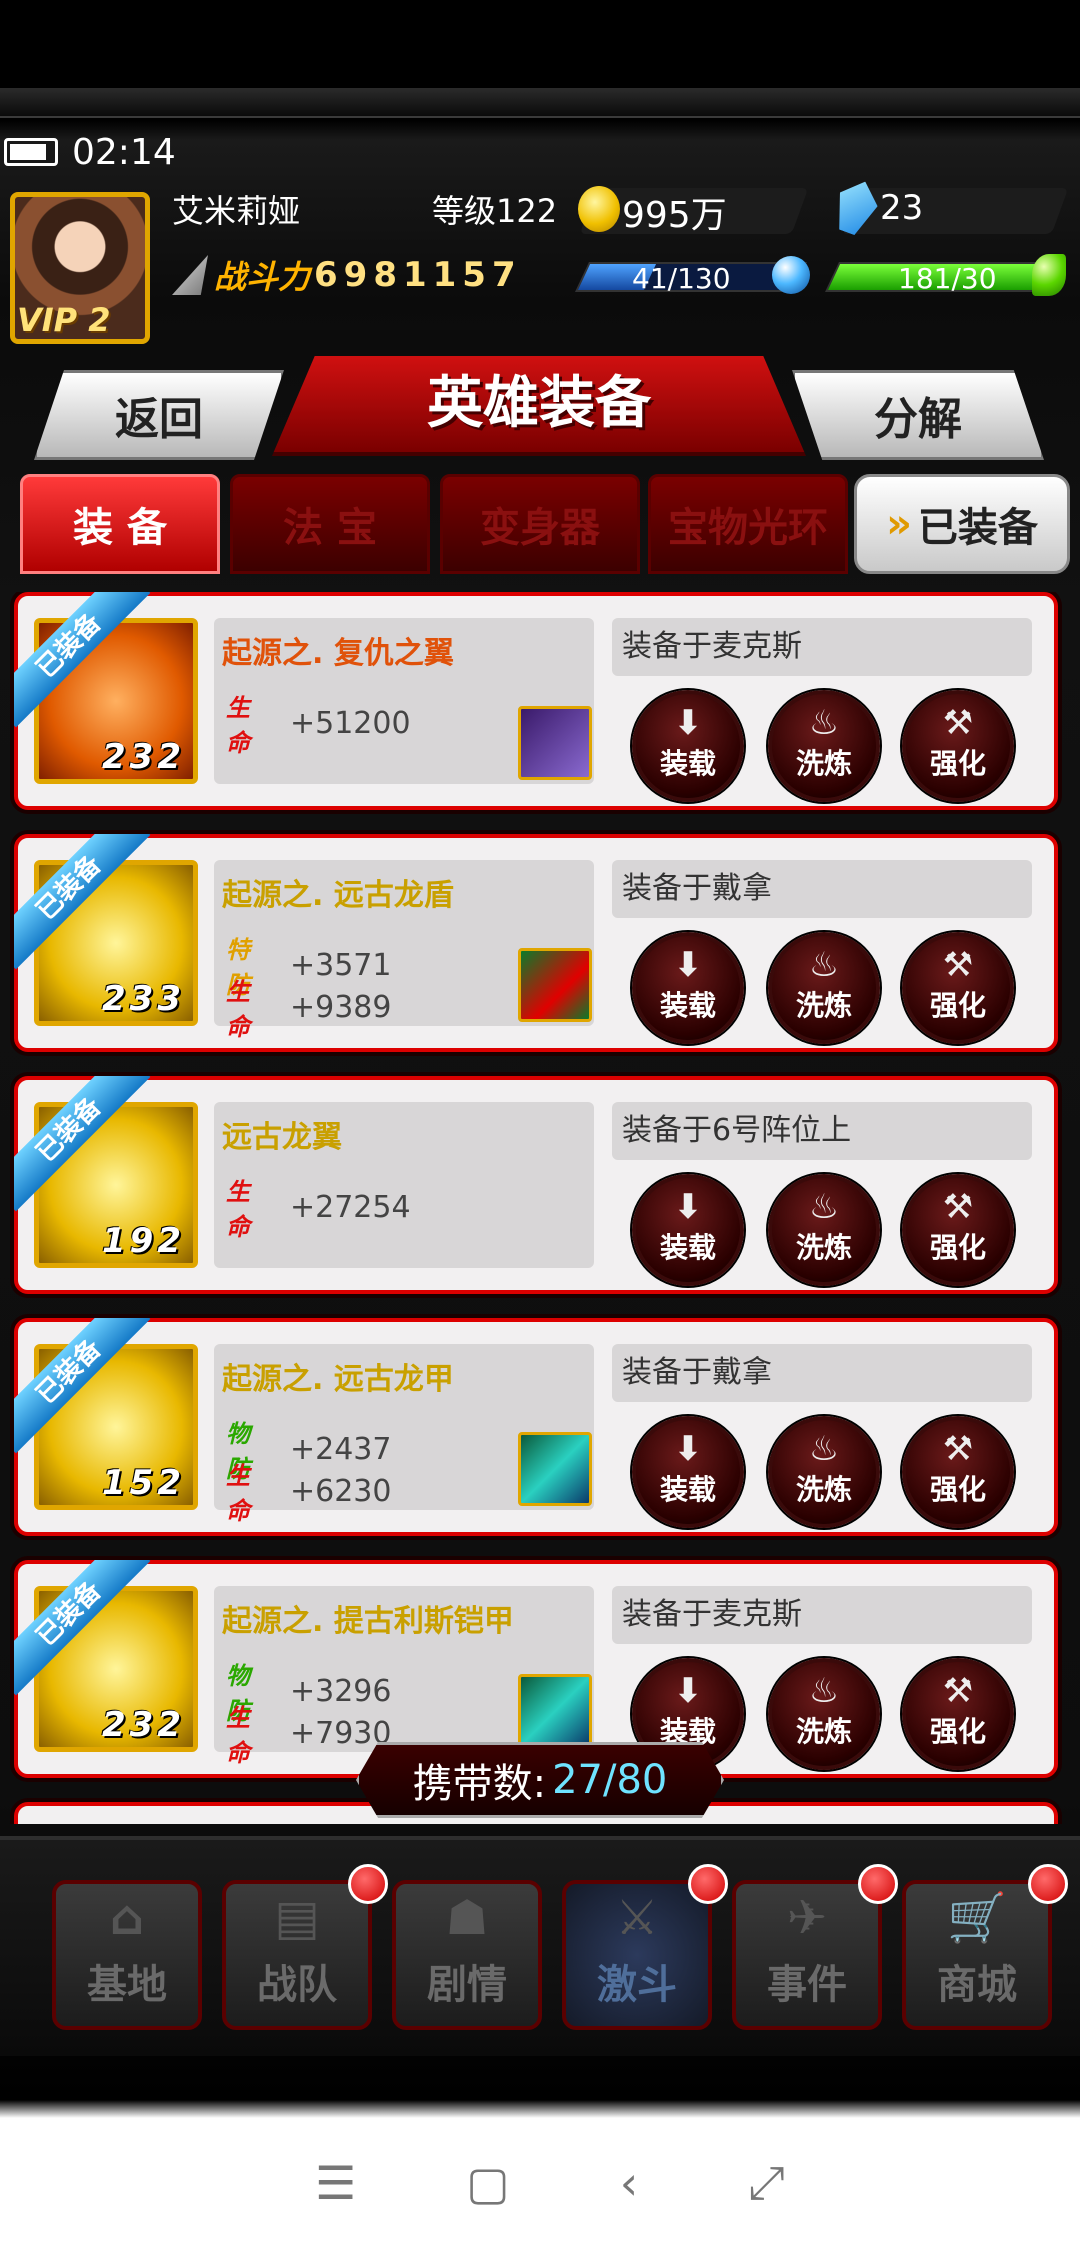  Describe the element at coordinates (947, 278) in the screenshot. I see `stamina-text: 181/30` at that location.